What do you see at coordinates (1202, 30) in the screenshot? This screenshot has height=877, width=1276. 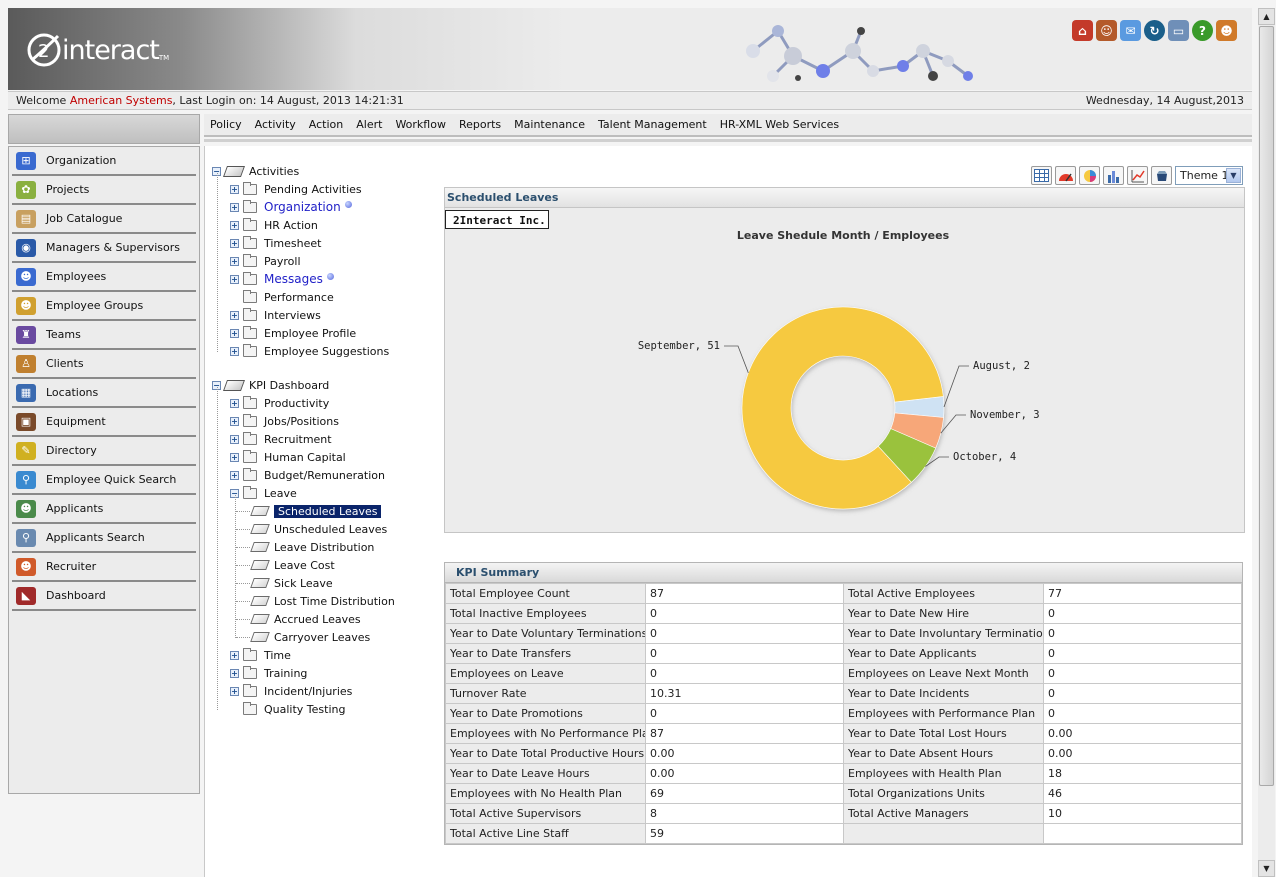 I see `help-icon: ?` at bounding box center [1202, 30].